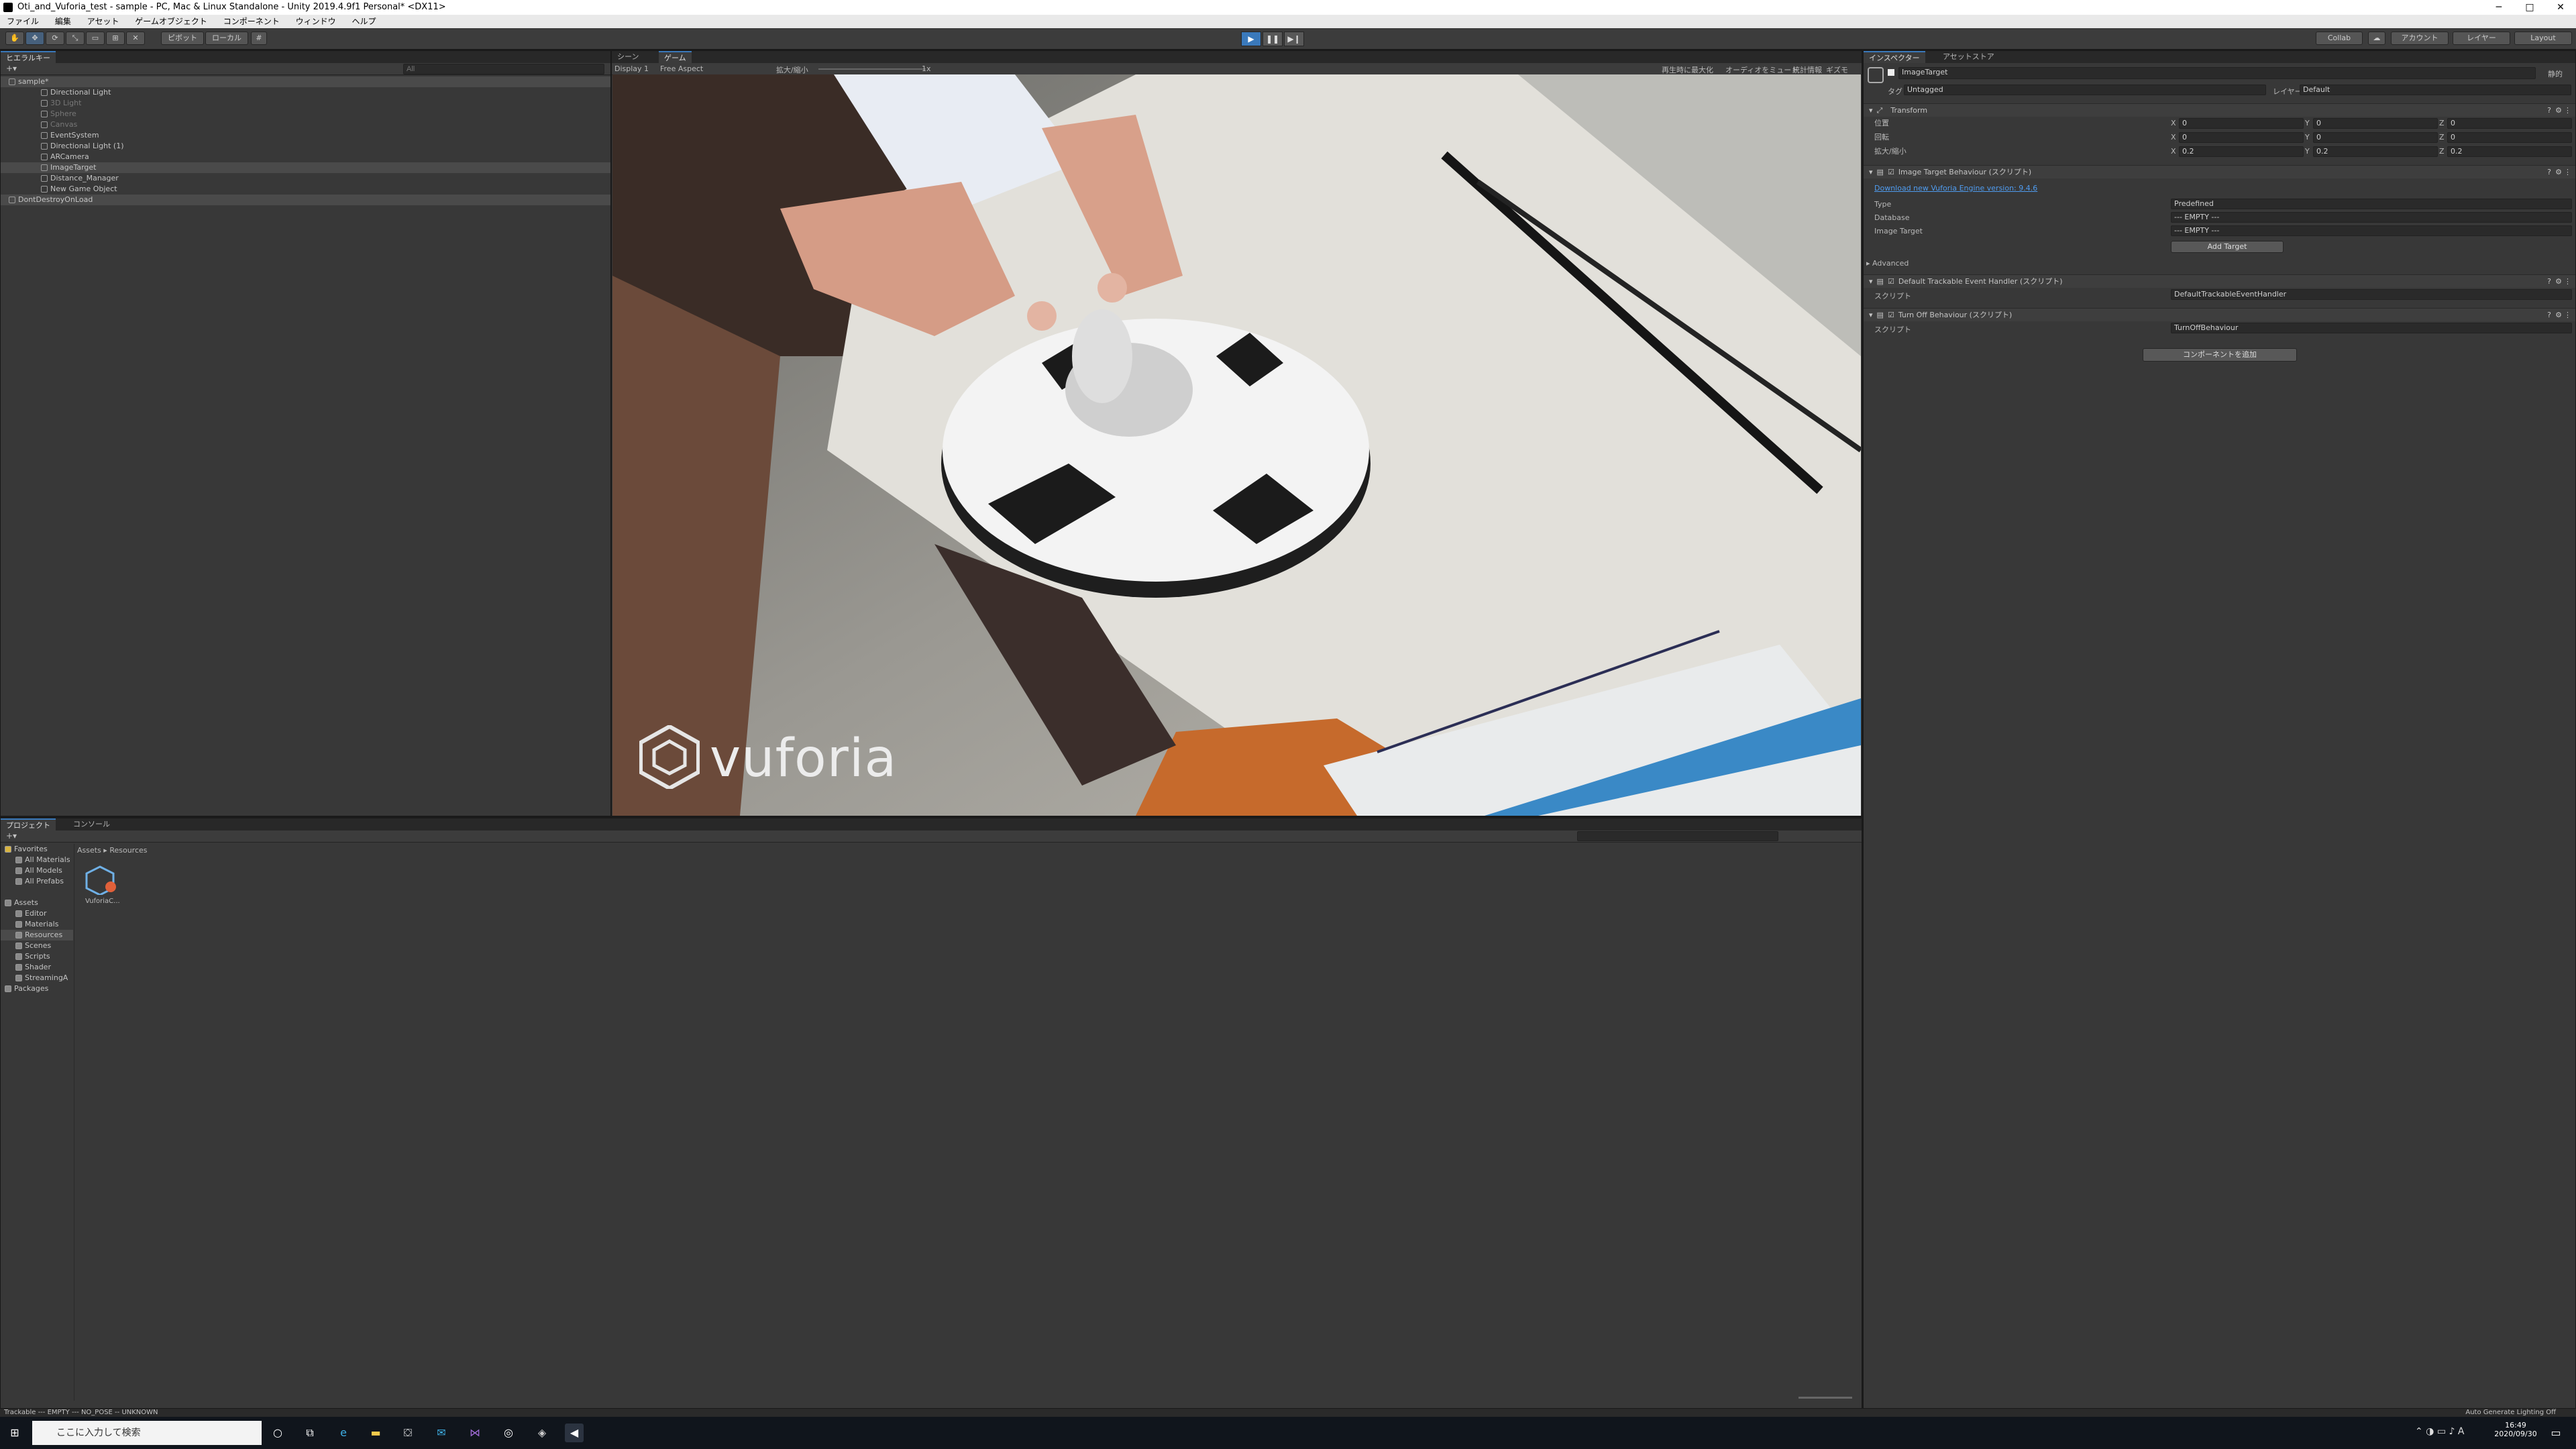 The width and height of the screenshot is (2576, 1449). I want to click on local-toggle: ローカル, so click(226, 38).